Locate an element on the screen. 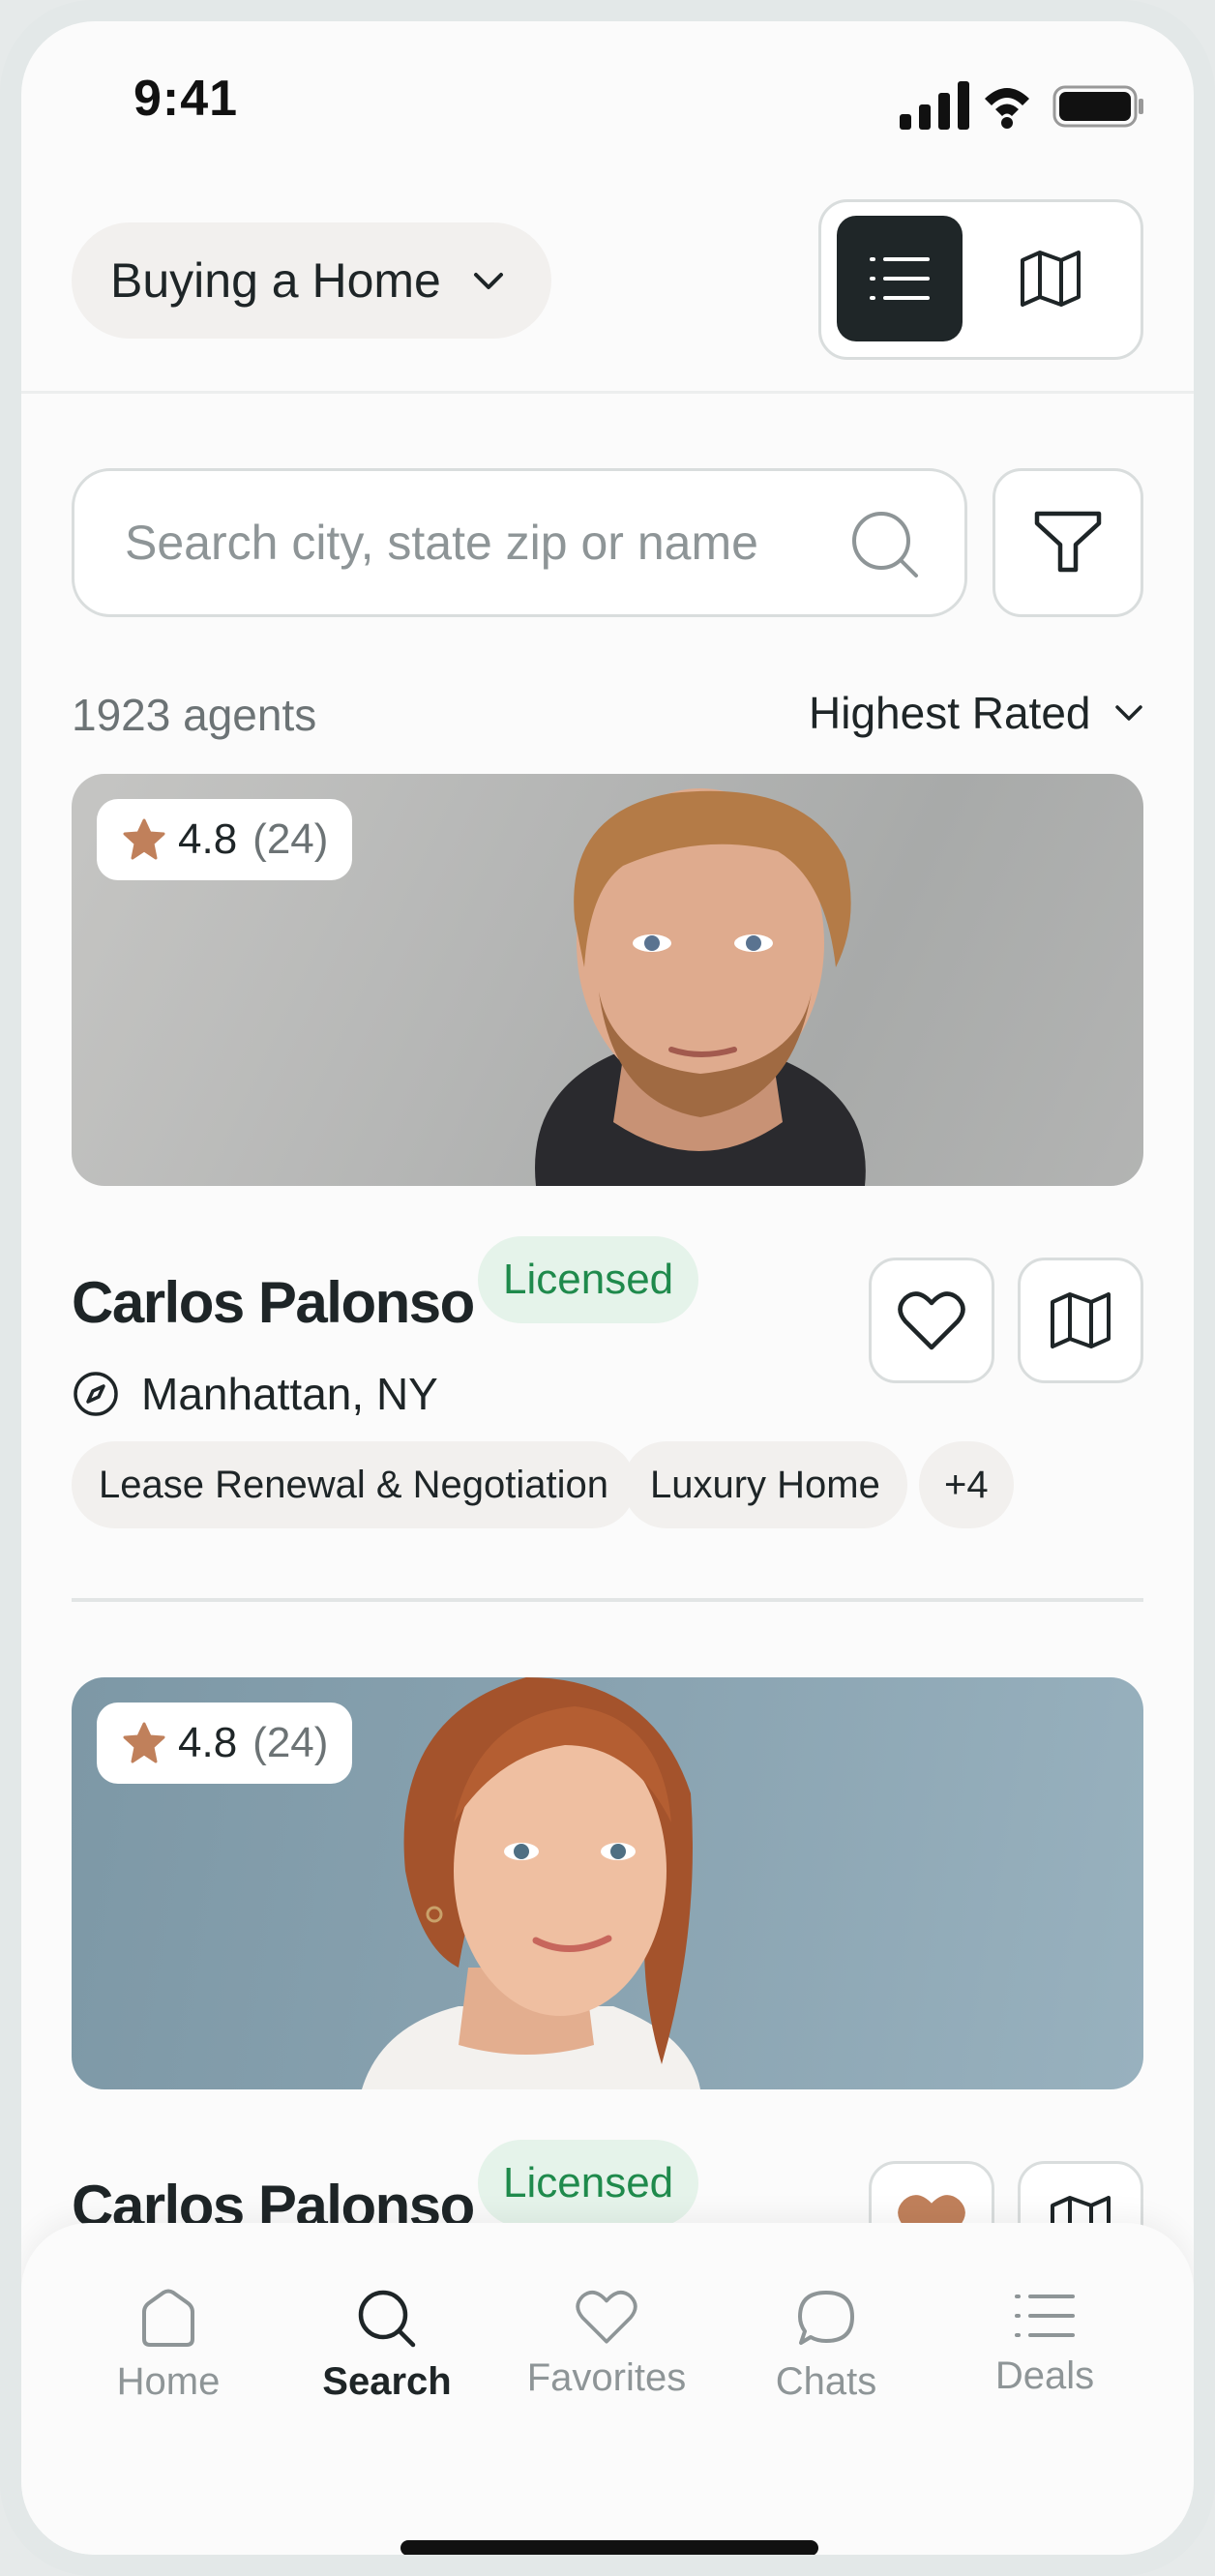 The height and width of the screenshot is (2576, 1215). tab-search: Search is located at coordinates (387, 2345).